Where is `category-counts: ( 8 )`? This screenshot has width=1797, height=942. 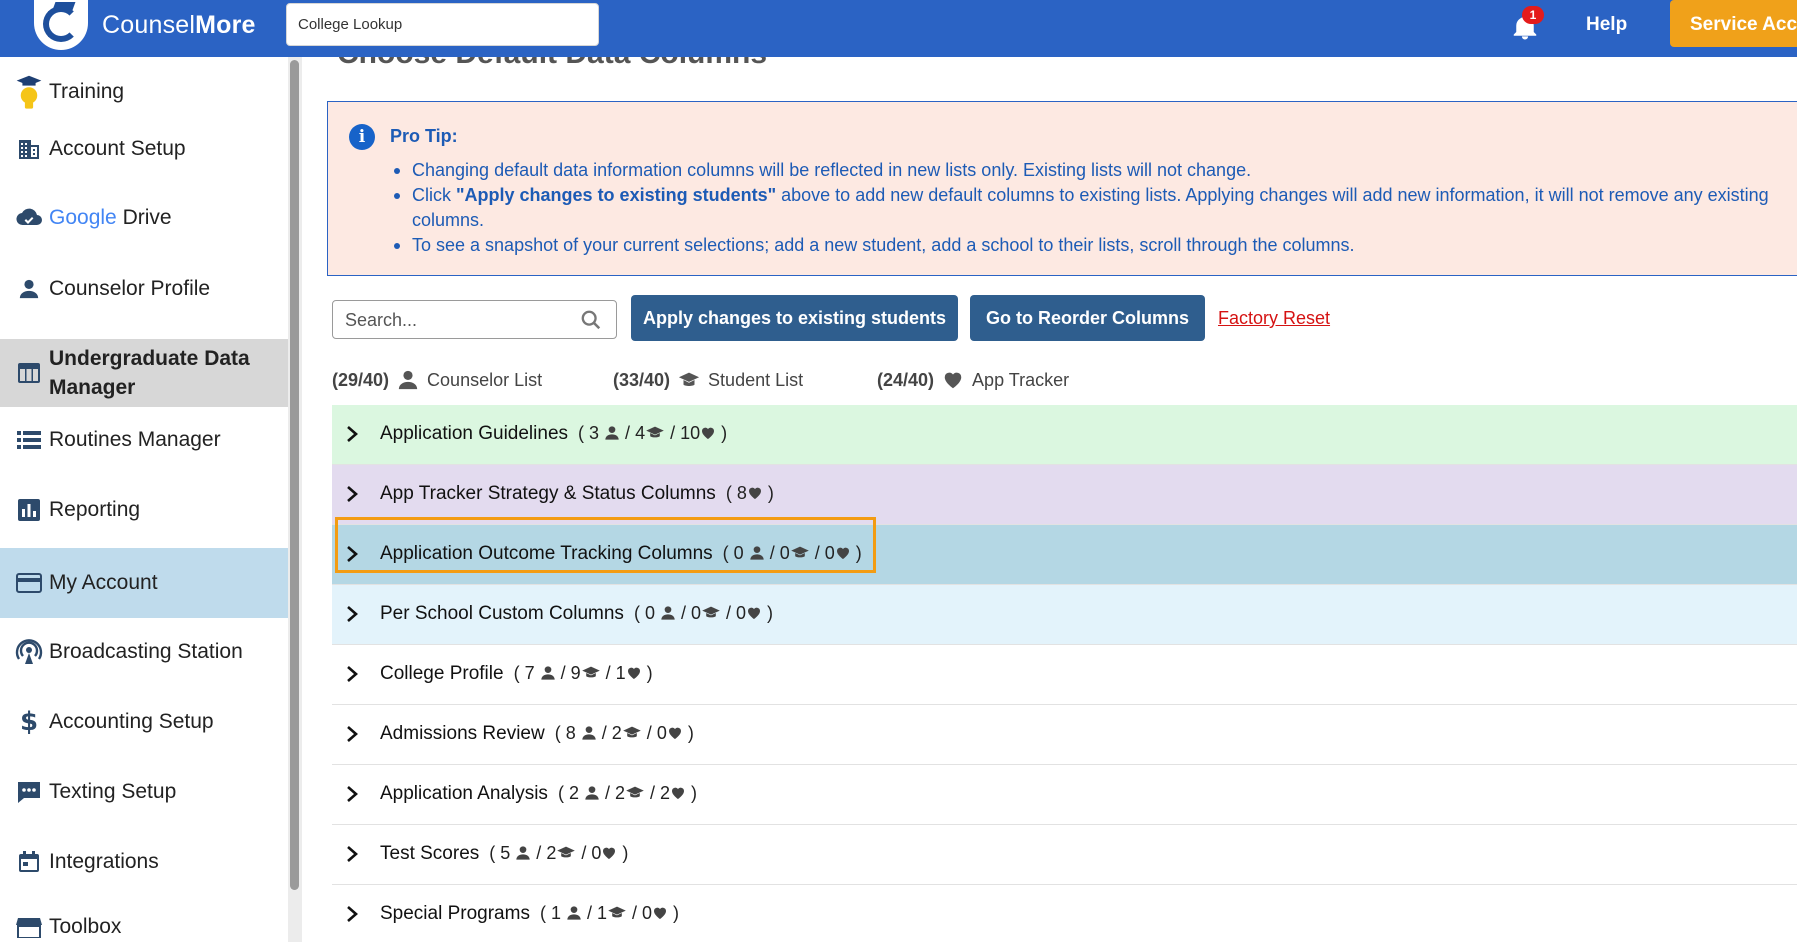
category-counts: ( 8 ) is located at coordinates (749, 493).